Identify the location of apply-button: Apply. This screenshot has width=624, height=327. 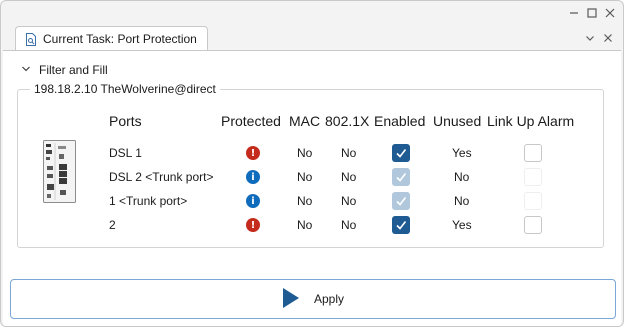
(313, 299).